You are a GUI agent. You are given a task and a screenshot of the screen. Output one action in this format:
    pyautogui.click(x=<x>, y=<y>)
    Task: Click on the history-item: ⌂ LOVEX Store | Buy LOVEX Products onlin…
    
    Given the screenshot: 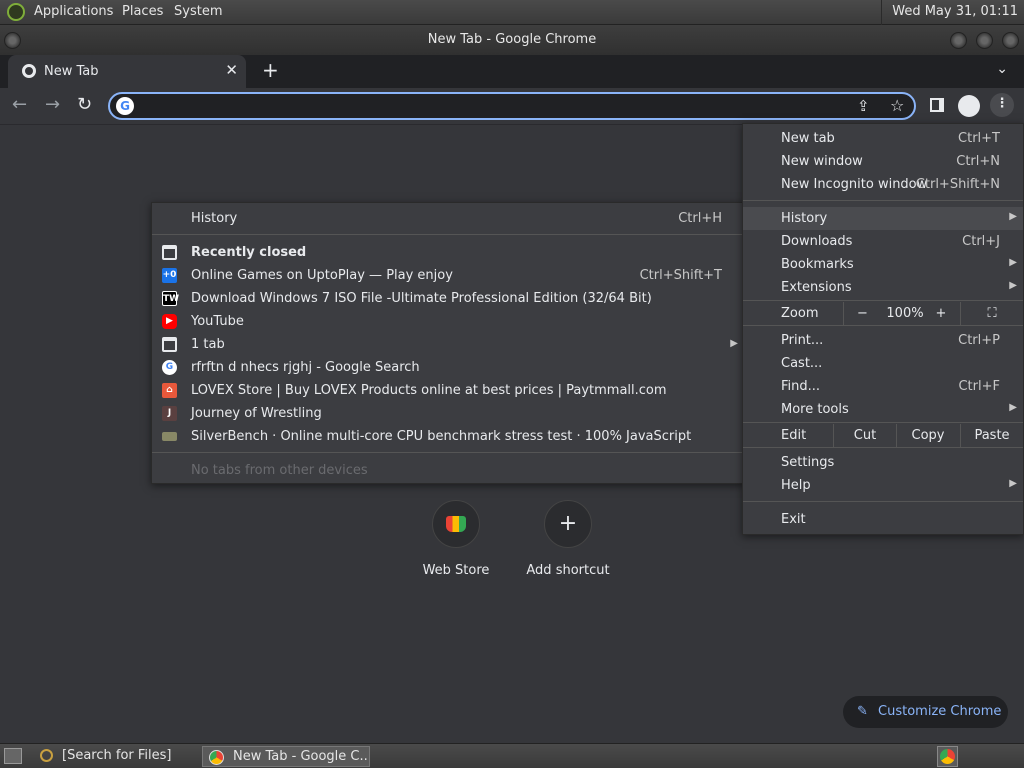 What is the action you would take?
    pyautogui.click(x=448, y=390)
    